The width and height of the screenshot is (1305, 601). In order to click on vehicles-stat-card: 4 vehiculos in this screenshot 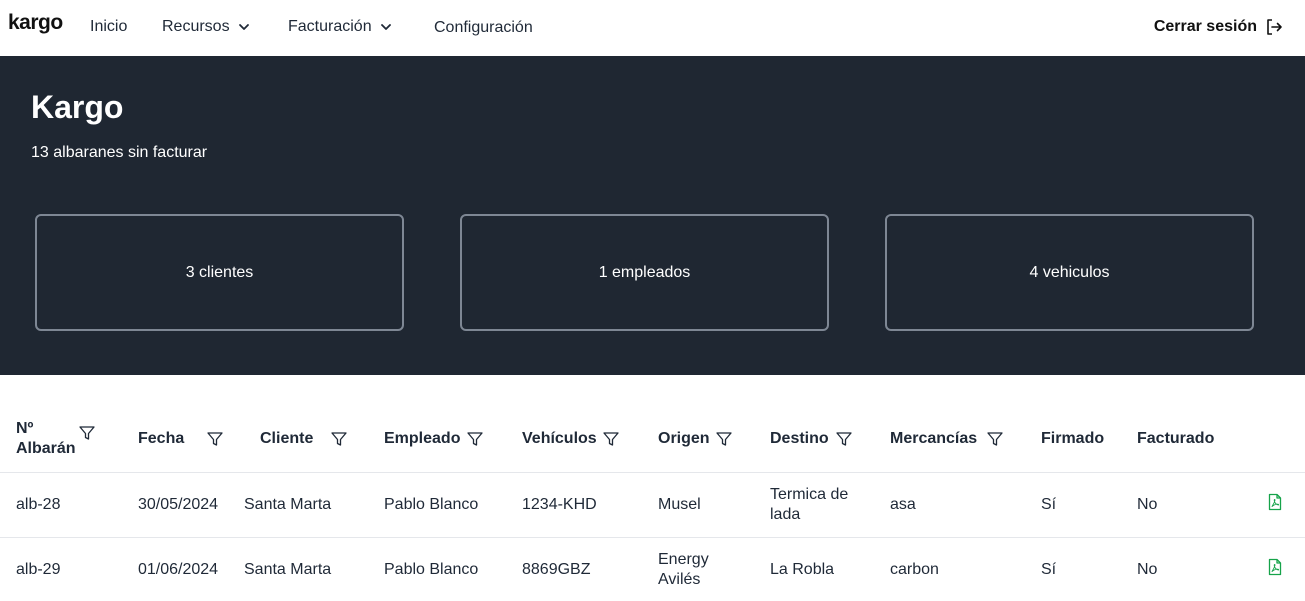, I will do `click(1069, 272)`.